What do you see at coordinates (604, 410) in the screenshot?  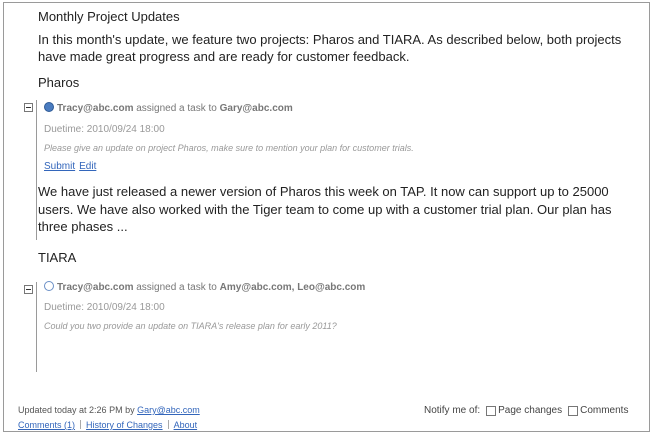 I see `comments-label: Comments` at bounding box center [604, 410].